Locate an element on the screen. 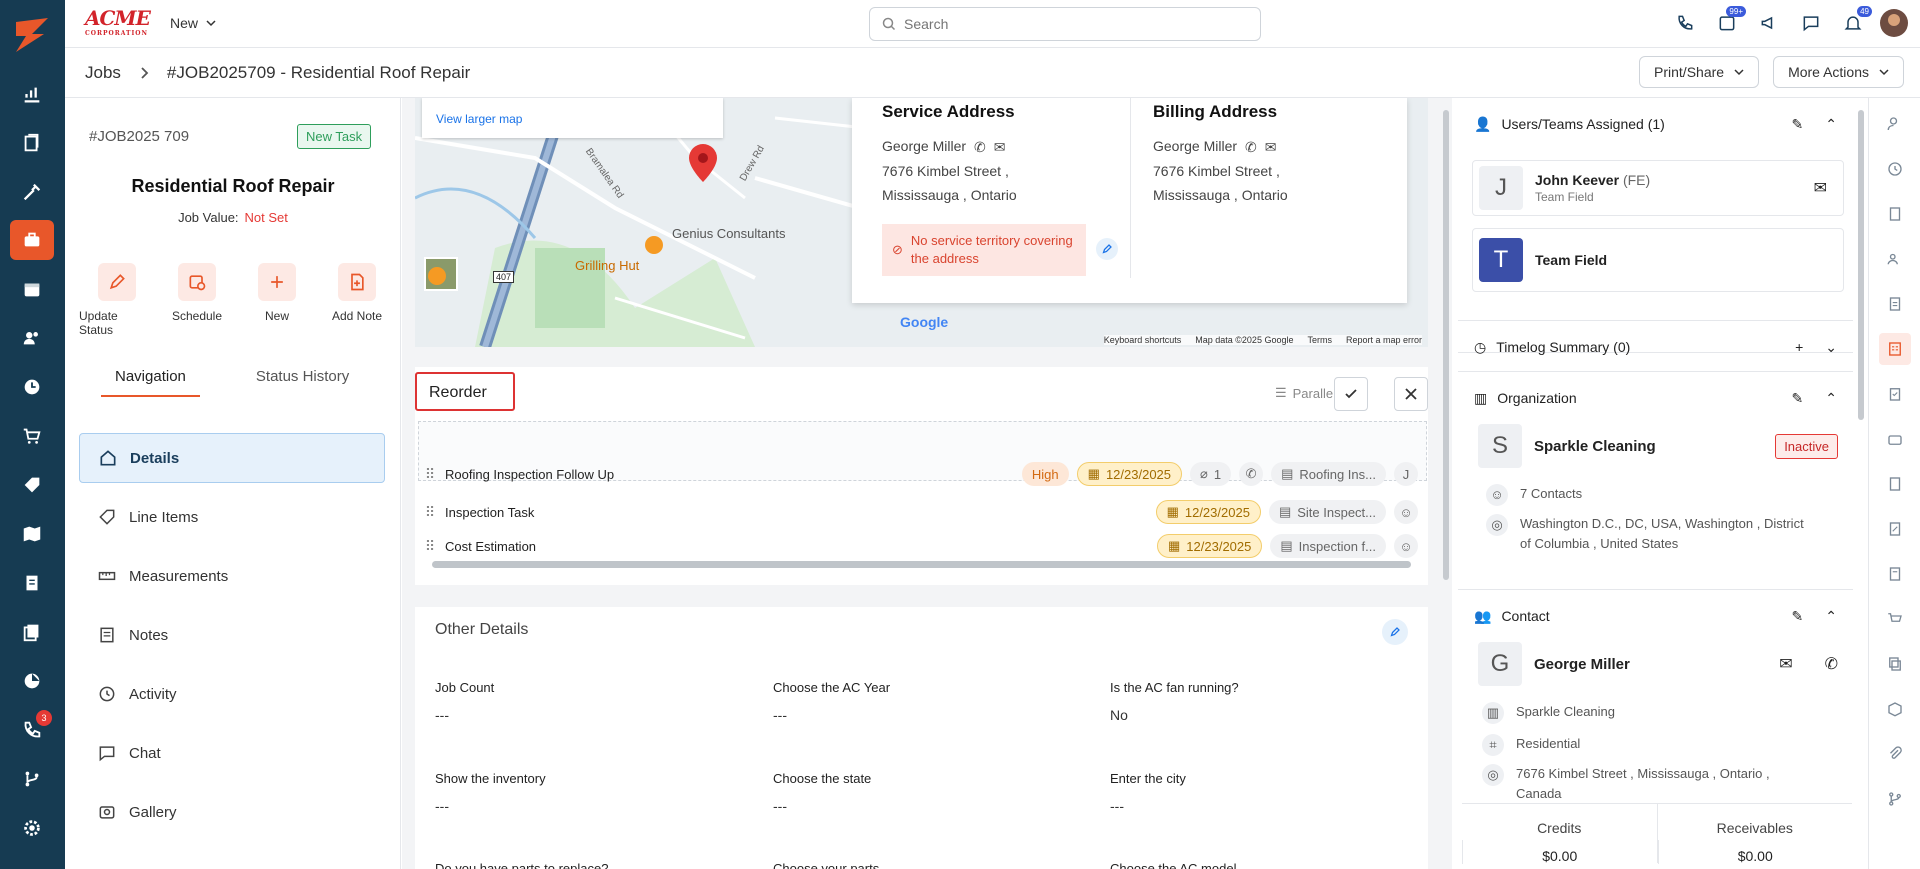 The image size is (1920, 869). brand-logo: ACME CORPORATION is located at coordinates (118, 25).